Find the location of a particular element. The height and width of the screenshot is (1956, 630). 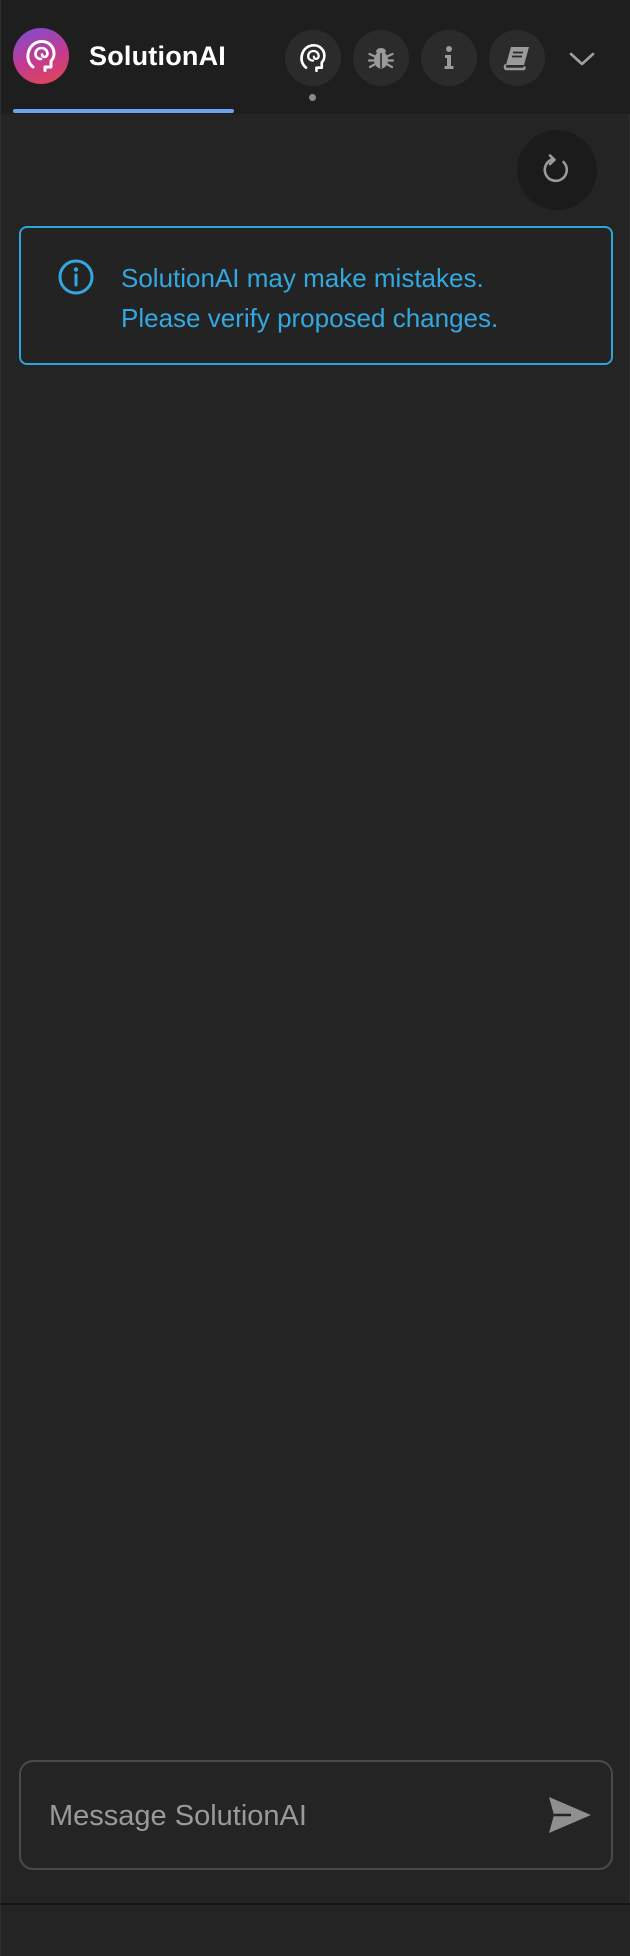

status-footer is located at coordinates (315, 1930).